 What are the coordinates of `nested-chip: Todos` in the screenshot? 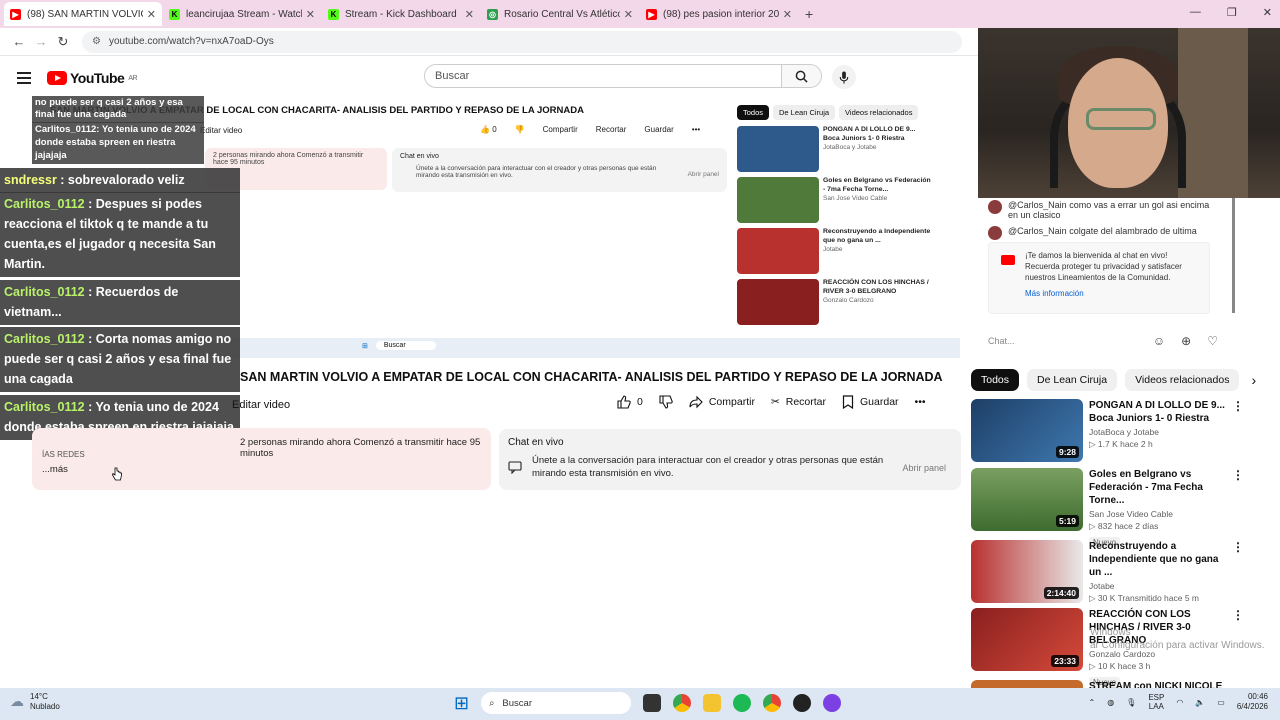 It's located at (753, 112).